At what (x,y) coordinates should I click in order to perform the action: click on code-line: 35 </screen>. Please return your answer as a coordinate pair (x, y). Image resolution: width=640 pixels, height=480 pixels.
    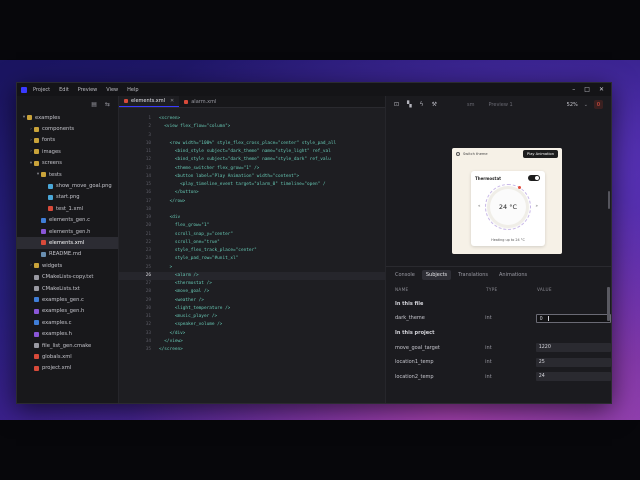
    Looking at the image, I should click on (252, 350).